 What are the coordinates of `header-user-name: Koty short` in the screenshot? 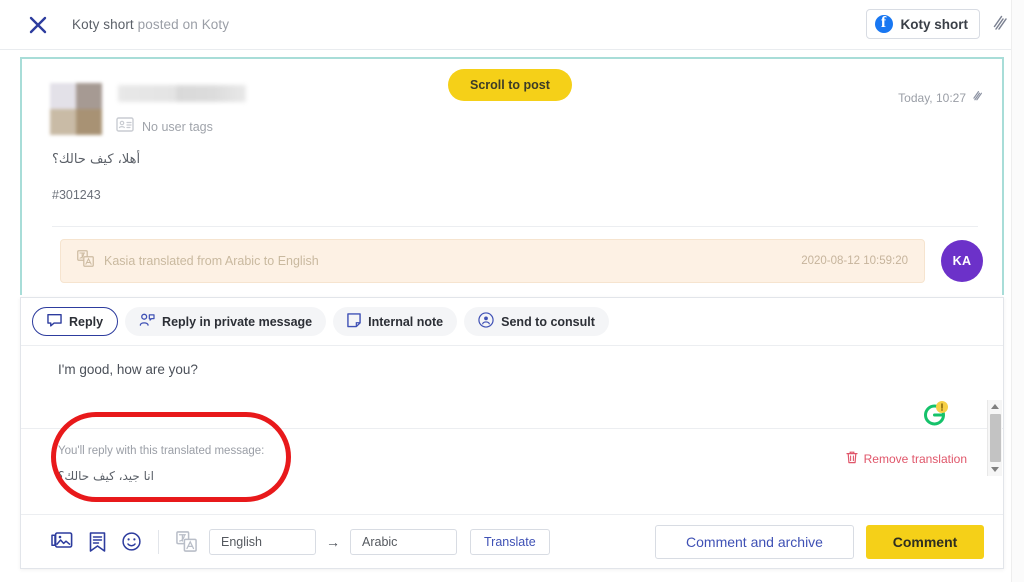 It's located at (103, 24).